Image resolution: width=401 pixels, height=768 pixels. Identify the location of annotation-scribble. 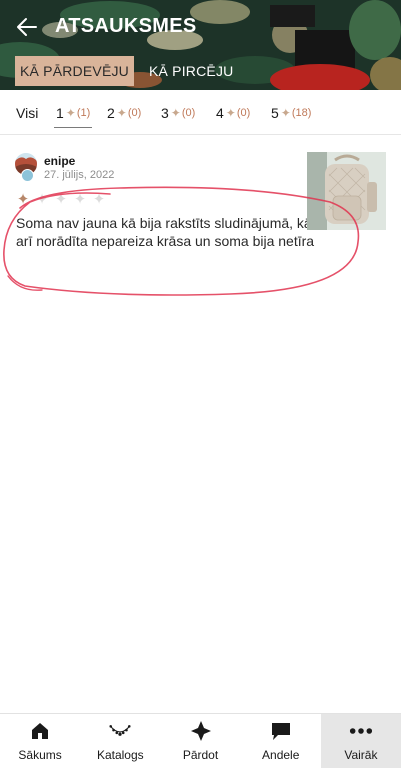
(181, 241).